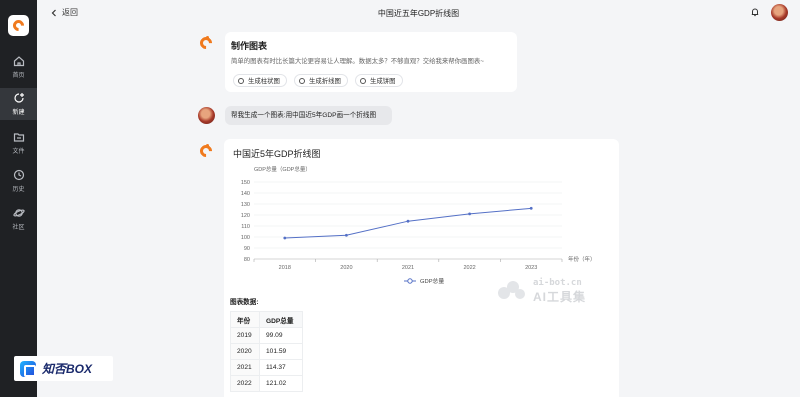 This screenshot has width=800, height=397. I want to click on table-header-row: 年份 GDP总量, so click(266, 319).